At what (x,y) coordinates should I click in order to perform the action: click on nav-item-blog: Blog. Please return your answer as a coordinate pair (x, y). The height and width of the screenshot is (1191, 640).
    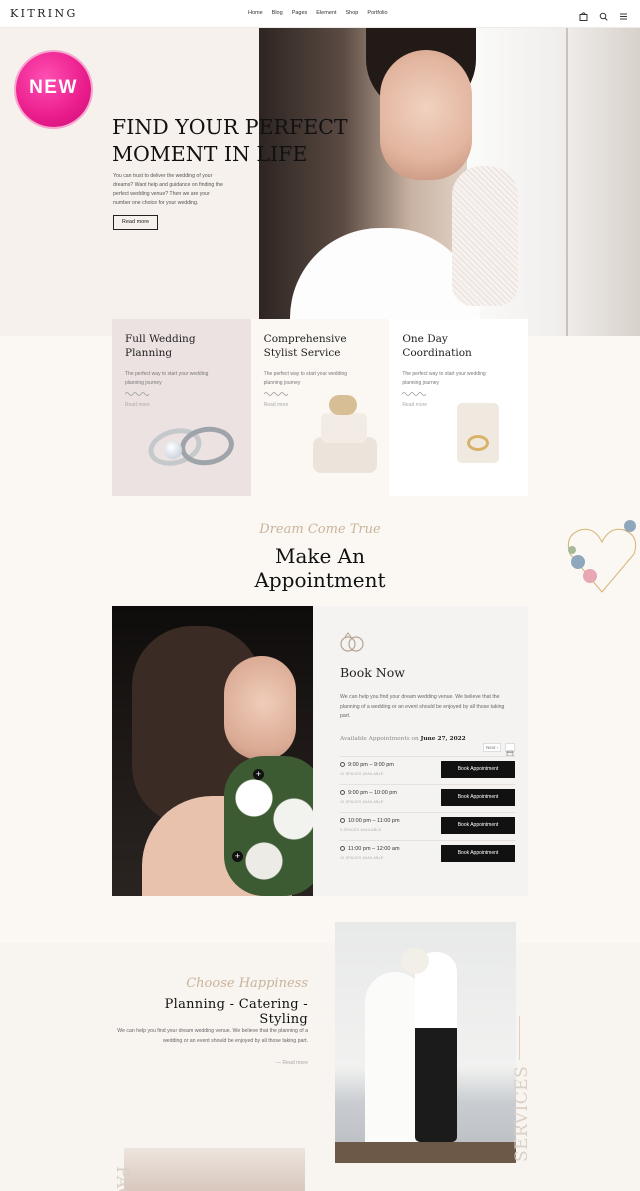
    Looking at the image, I should click on (277, 13).